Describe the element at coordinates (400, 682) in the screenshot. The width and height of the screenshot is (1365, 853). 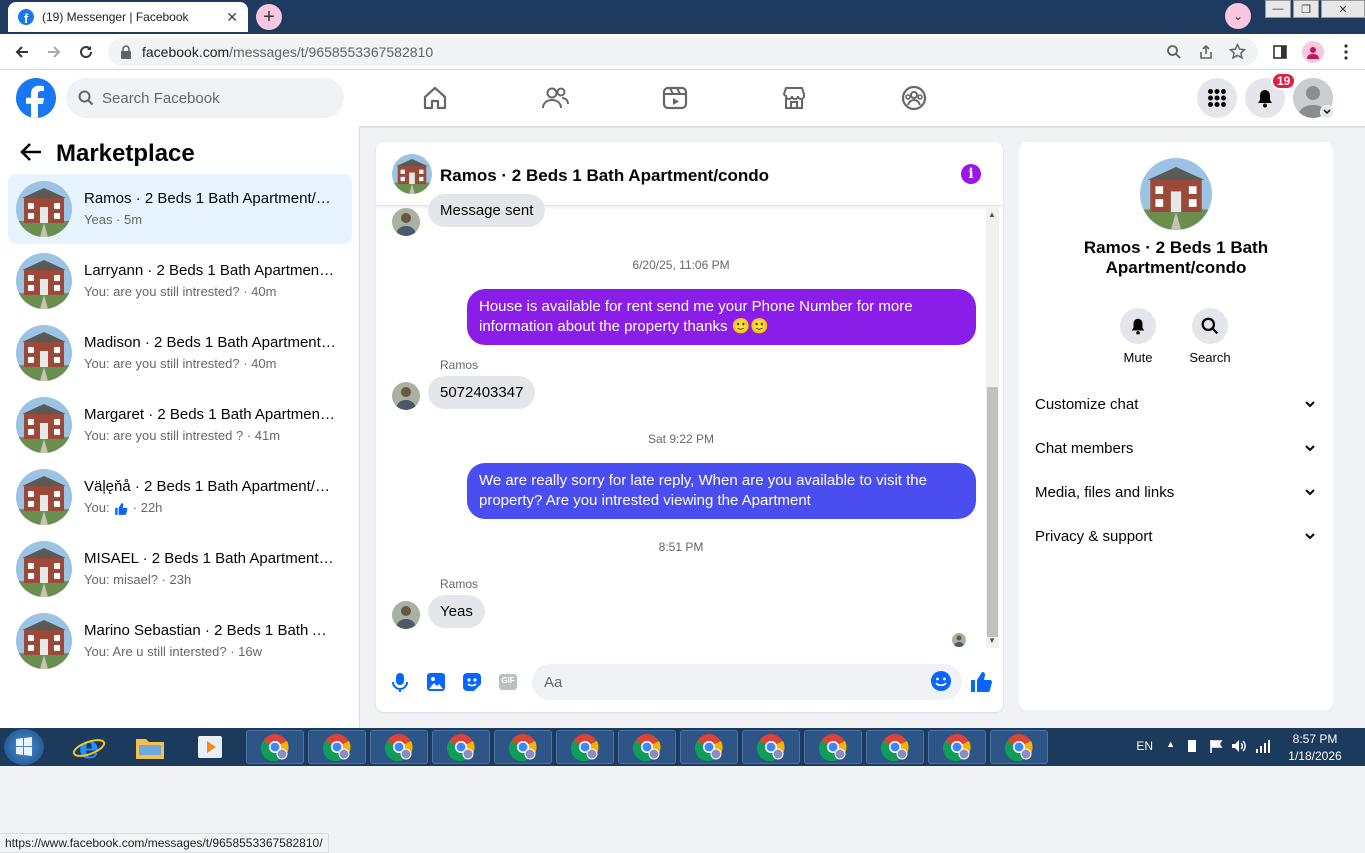
I see `microphone-icon` at that location.